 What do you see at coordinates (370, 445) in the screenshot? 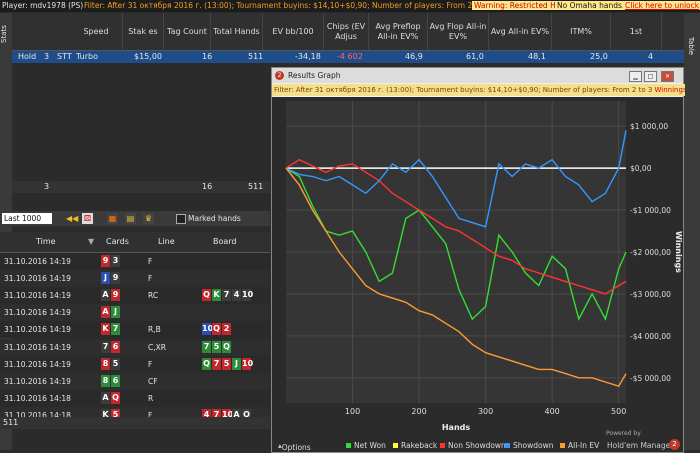
I see `legend-label: Net Won` at bounding box center [370, 445].